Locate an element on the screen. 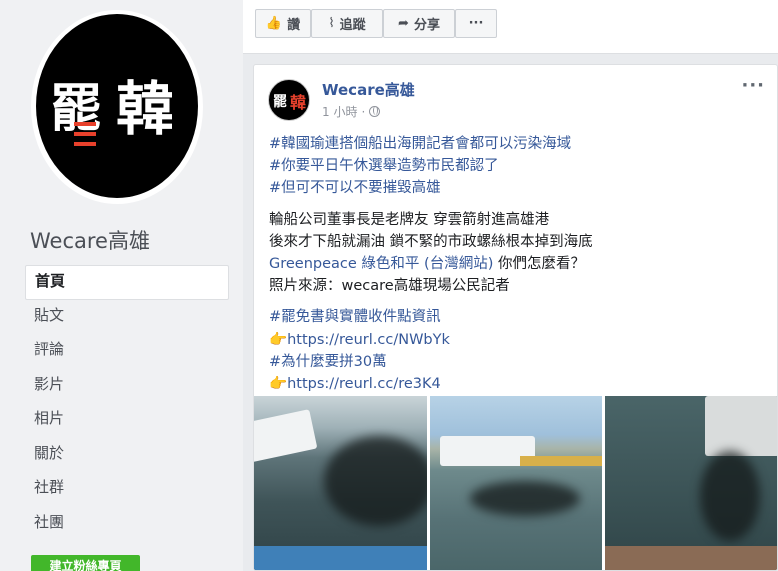 The height and width of the screenshot is (571, 778). hashtag-line: #但可不可以不要摧毀高雄 is located at coordinates (519, 188).